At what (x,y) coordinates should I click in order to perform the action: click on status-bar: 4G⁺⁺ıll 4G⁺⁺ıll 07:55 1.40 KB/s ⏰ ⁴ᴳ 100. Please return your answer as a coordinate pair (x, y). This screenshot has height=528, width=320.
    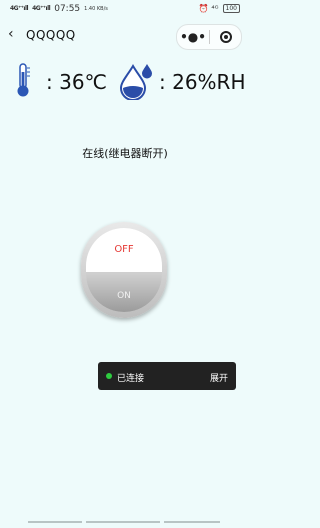
    Looking at the image, I should click on (125, 10).